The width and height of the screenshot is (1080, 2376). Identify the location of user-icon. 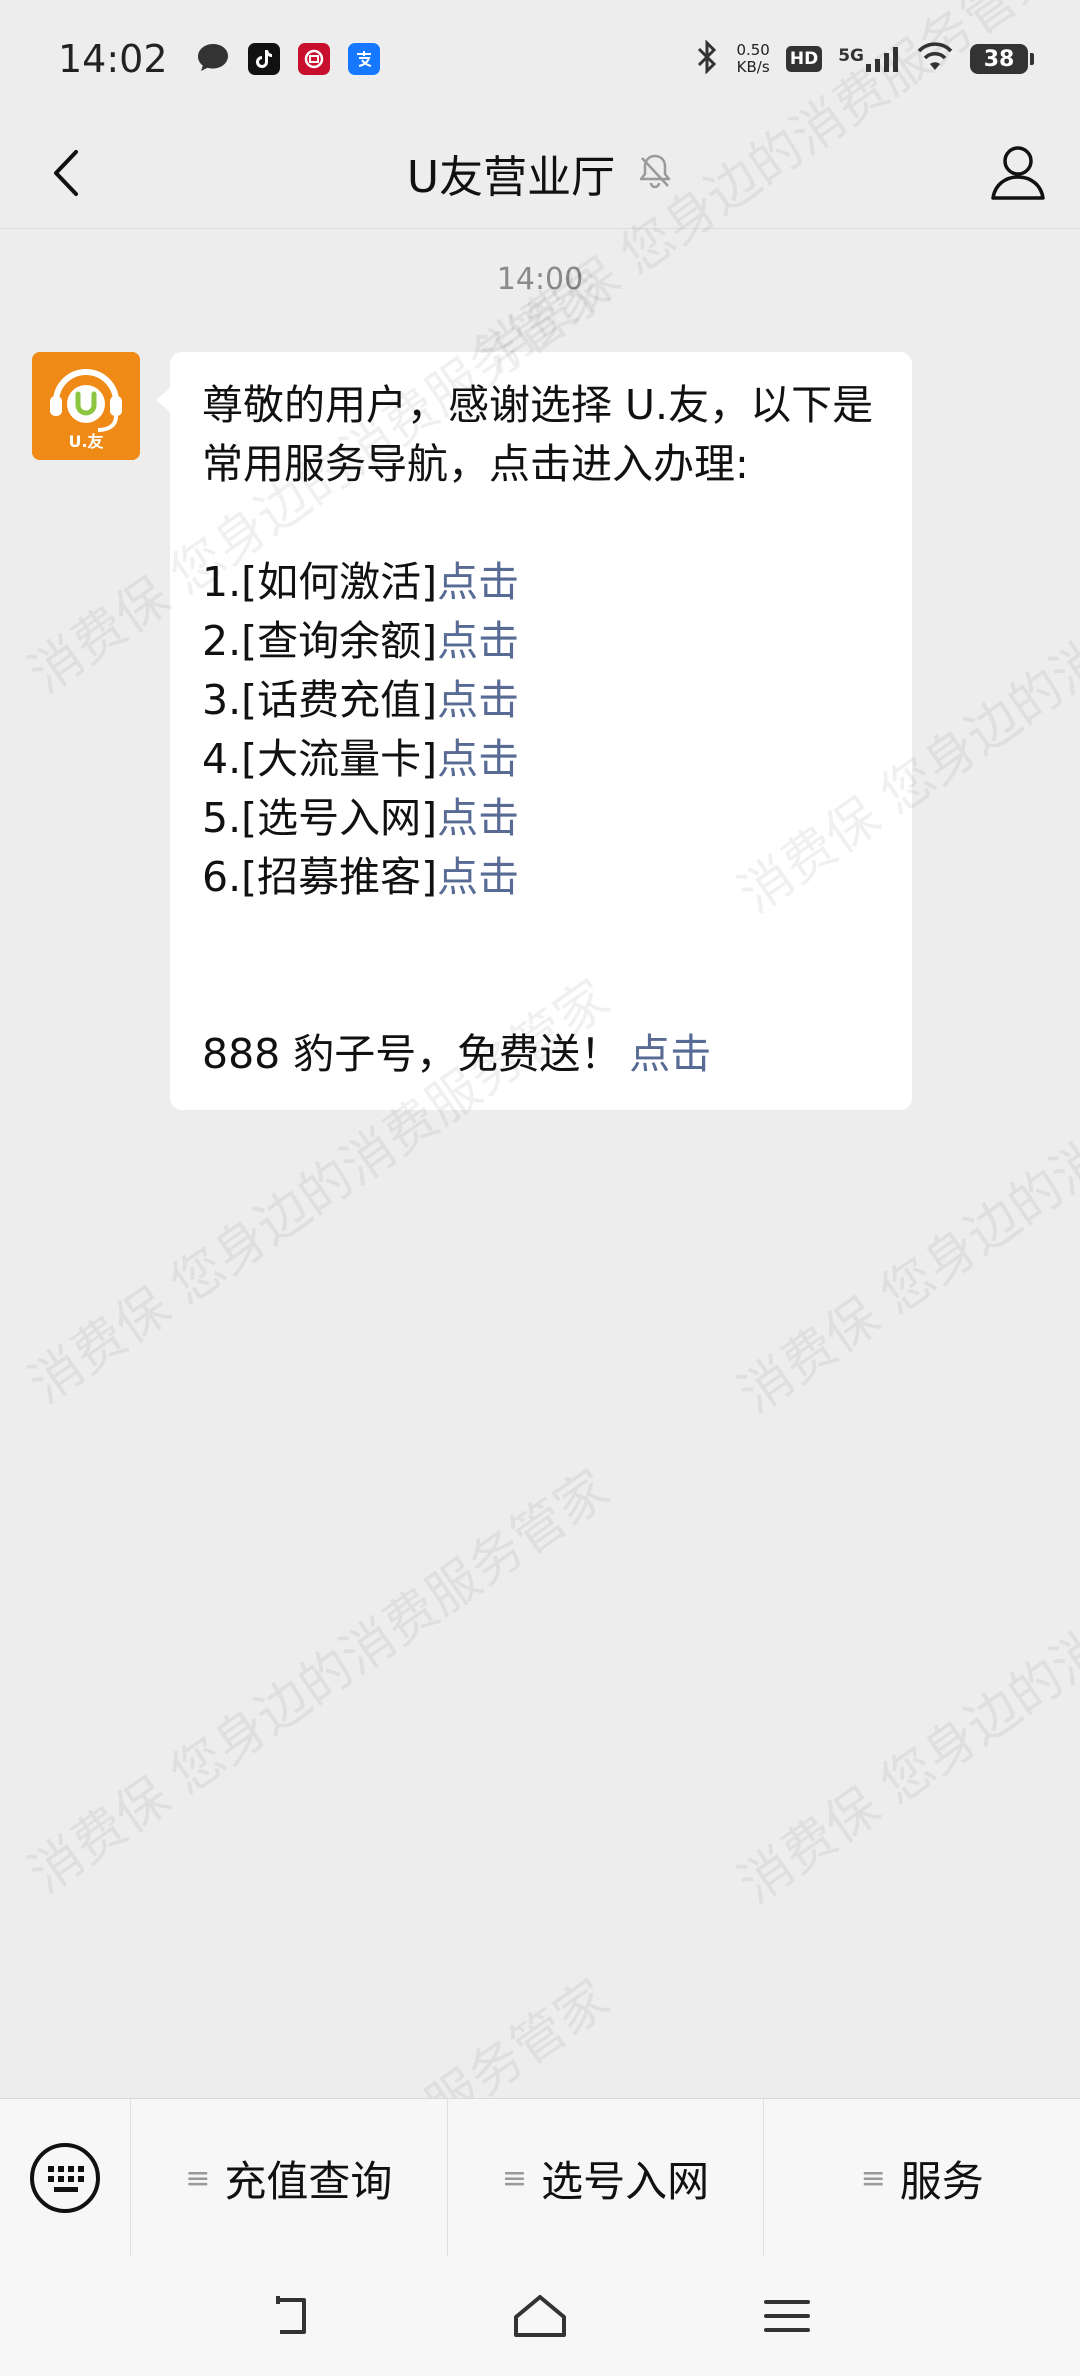
(1018, 173).